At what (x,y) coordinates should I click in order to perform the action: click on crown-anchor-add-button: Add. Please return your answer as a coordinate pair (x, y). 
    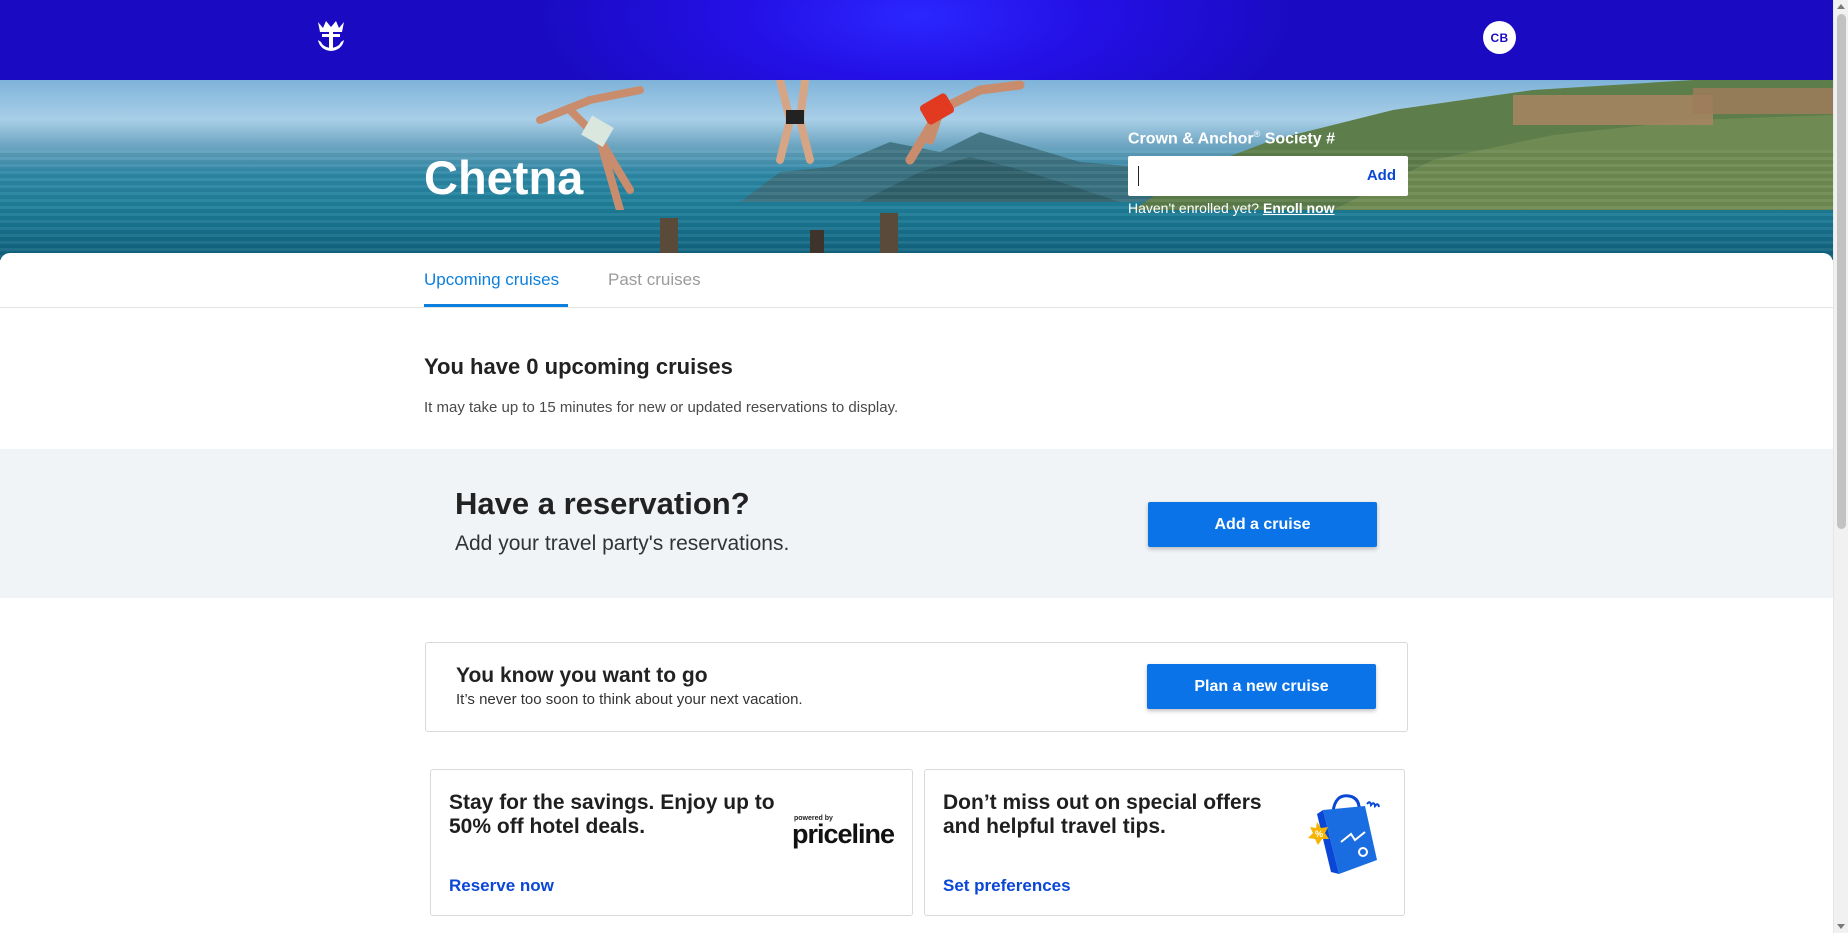
    Looking at the image, I should click on (1381, 176).